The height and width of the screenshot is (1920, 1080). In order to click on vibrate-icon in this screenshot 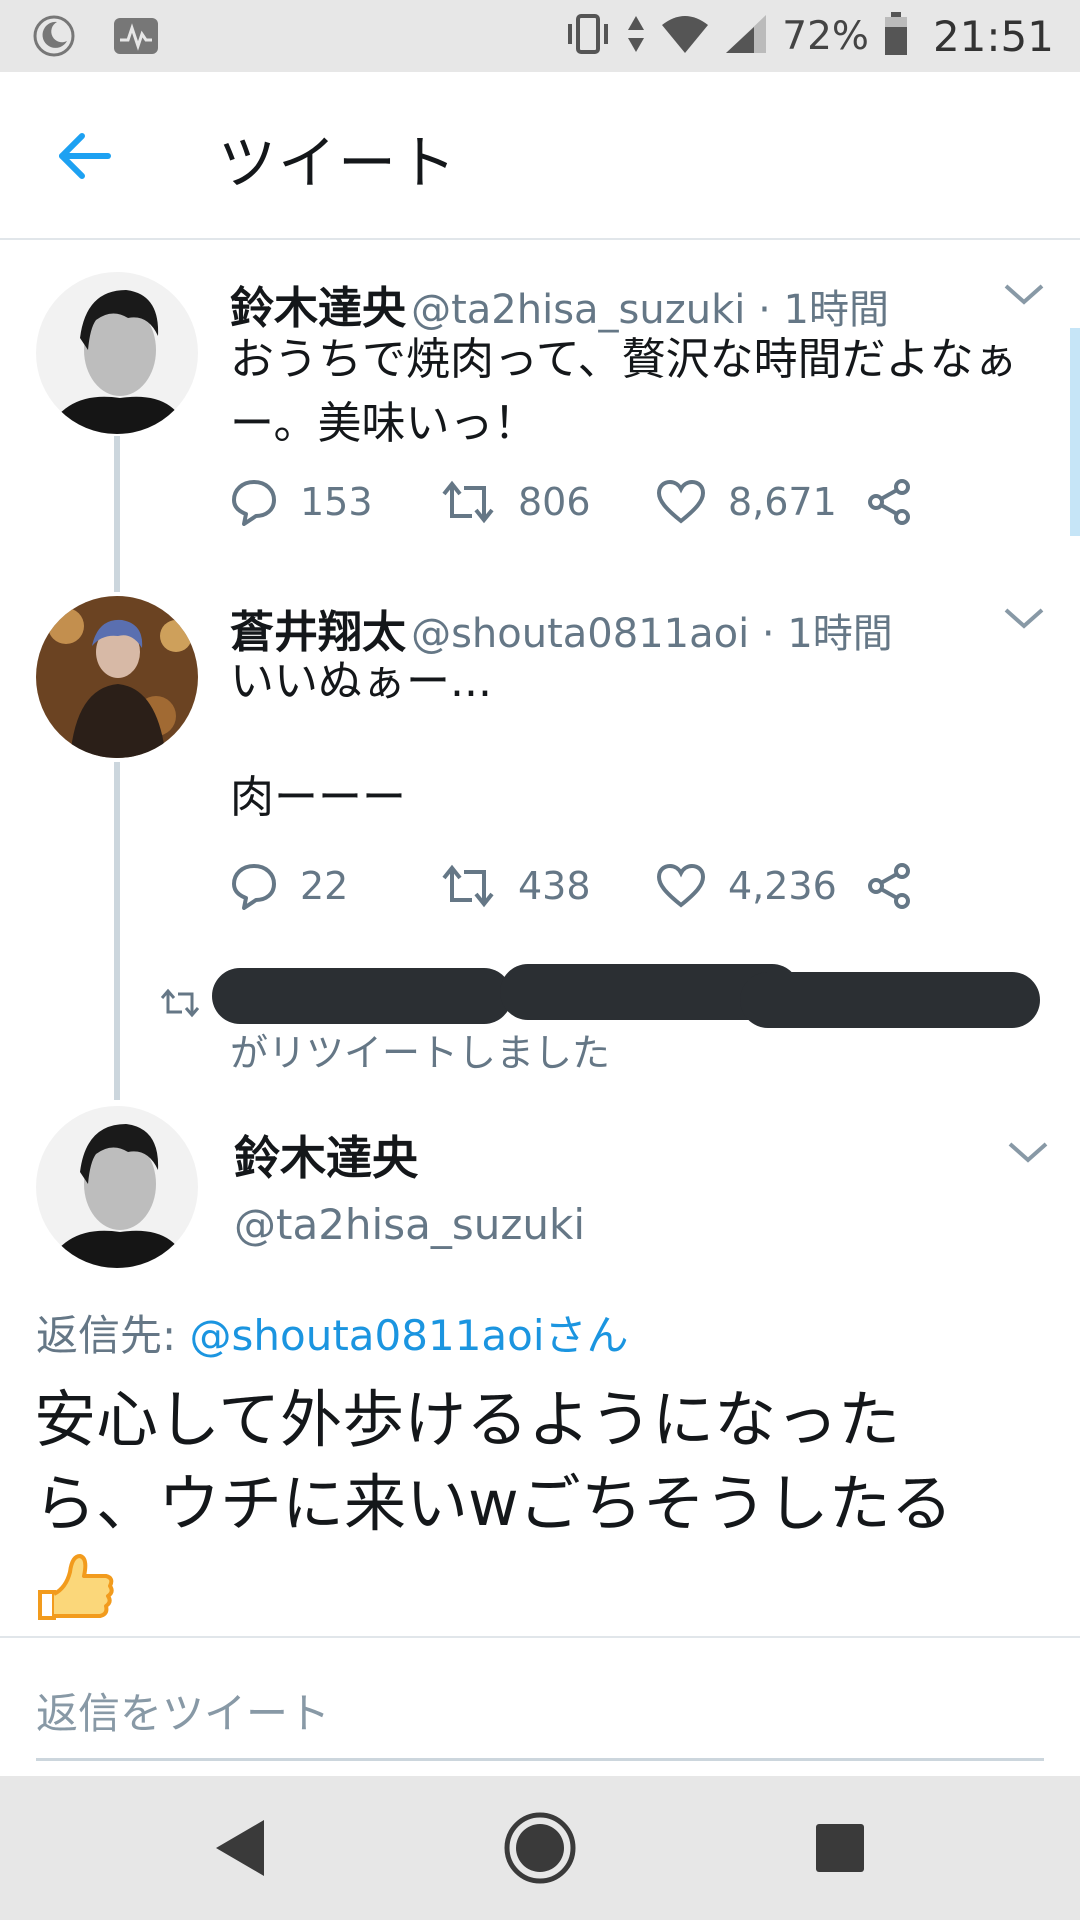, I will do `click(588, 36)`.